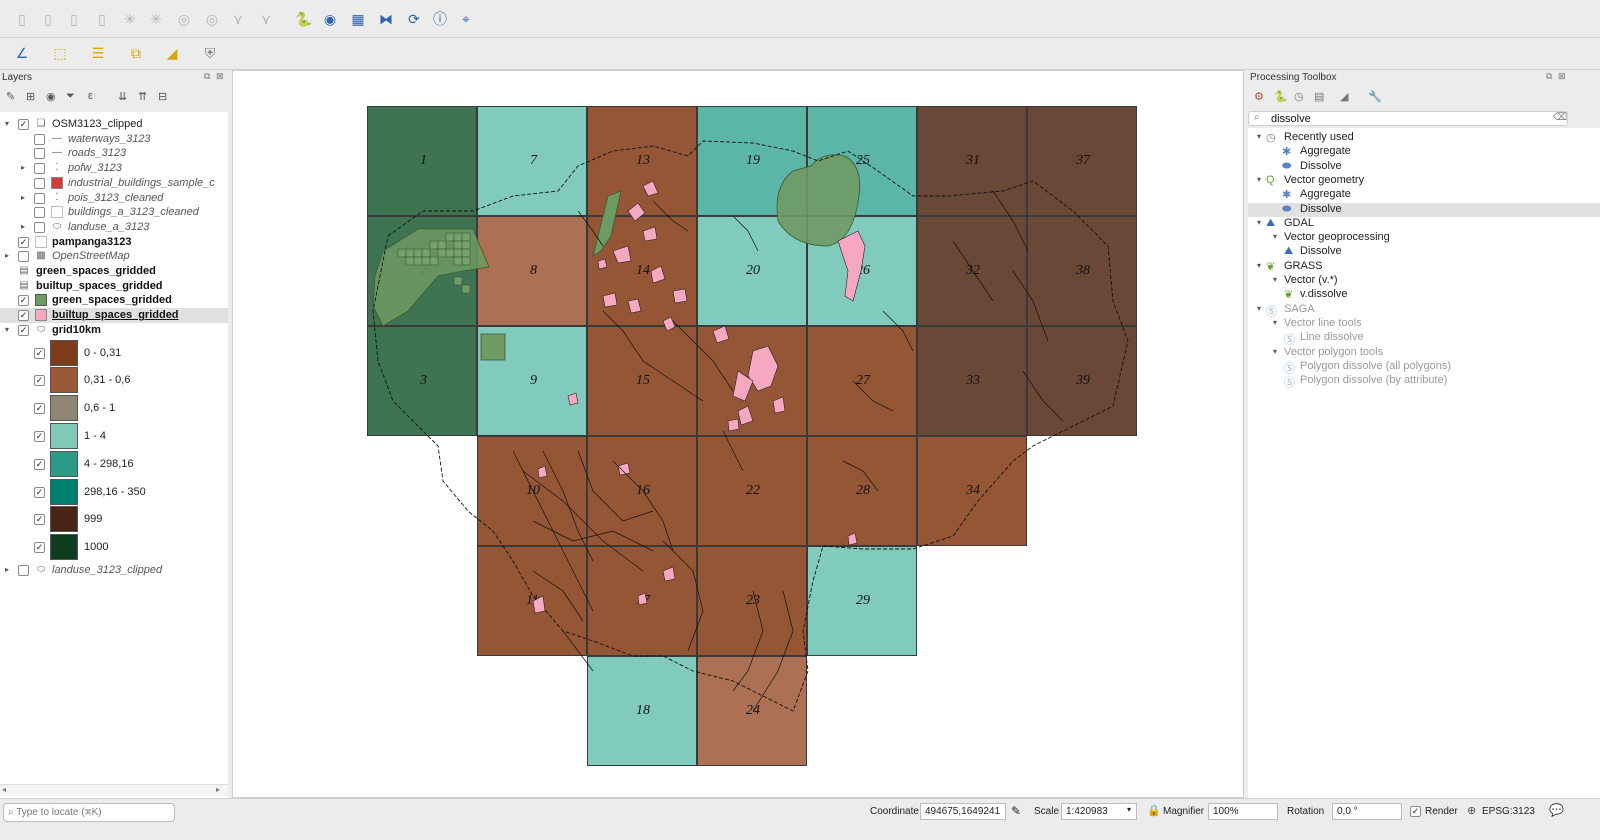 The image size is (1600, 840). What do you see at coordinates (1415, 811) in the screenshot?
I see `render-checkbox: ✓` at bounding box center [1415, 811].